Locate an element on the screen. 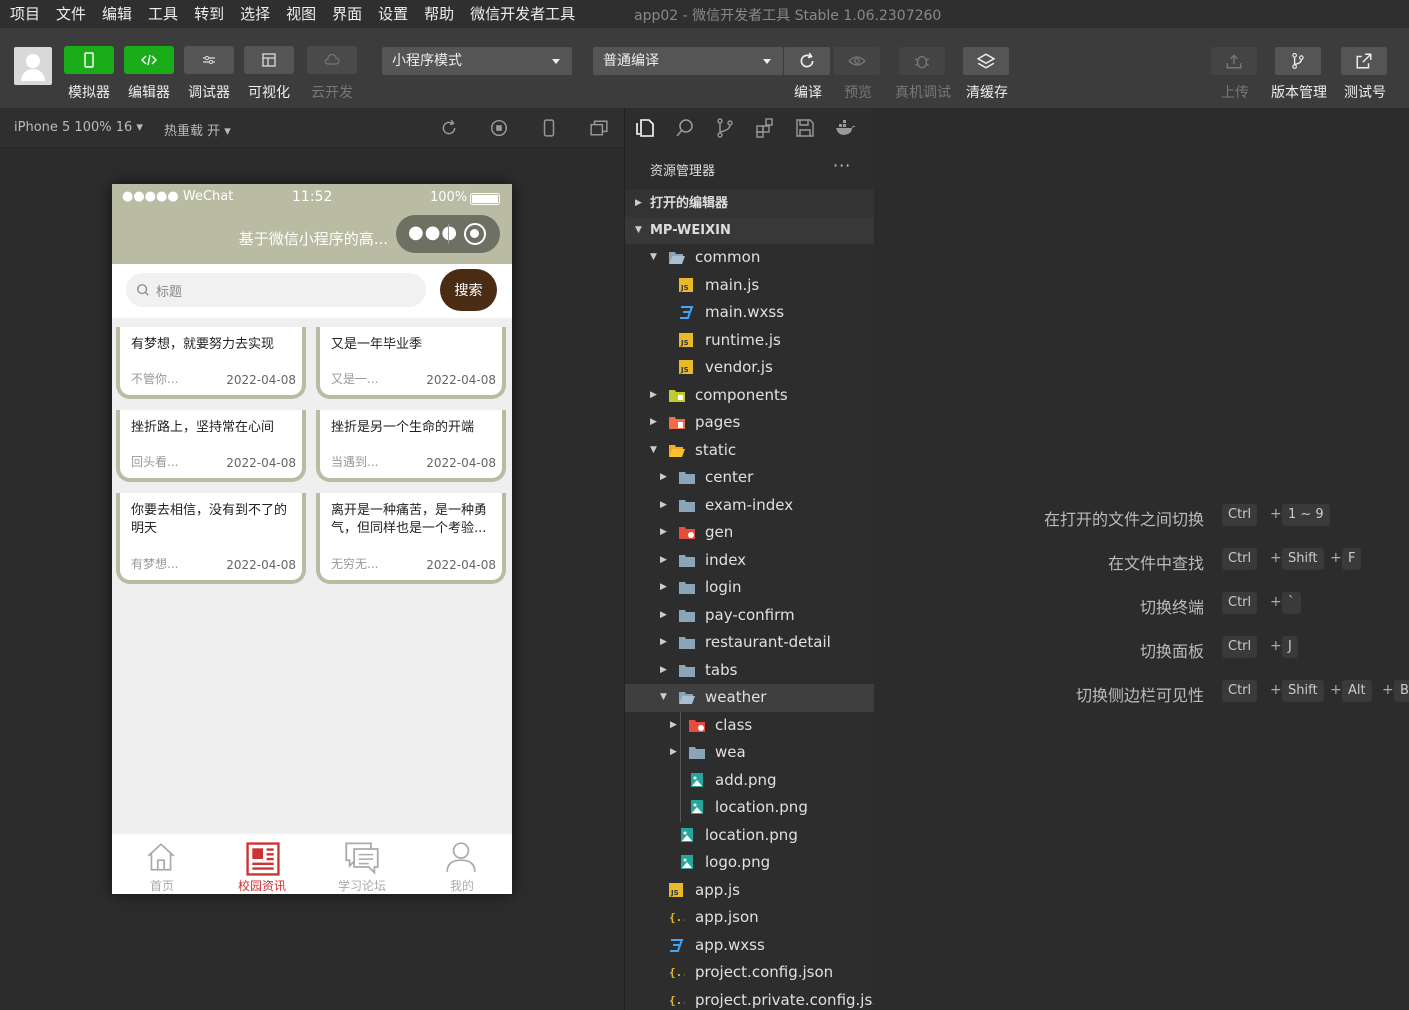  more-dots-icon: ●●● is located at coordinates (433, 233).